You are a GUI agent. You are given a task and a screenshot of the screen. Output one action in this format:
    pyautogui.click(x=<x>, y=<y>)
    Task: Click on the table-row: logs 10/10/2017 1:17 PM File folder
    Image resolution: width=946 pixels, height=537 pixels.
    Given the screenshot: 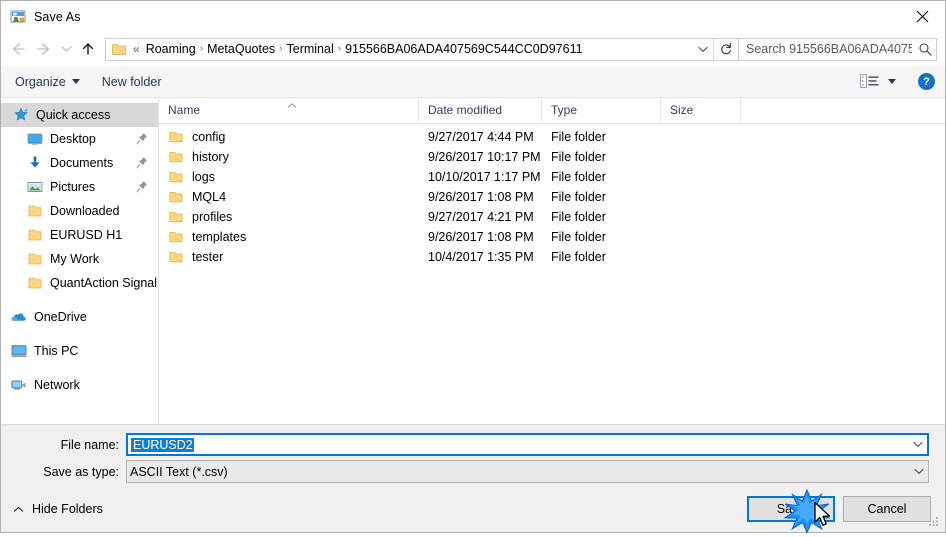 What is the action you would take?
    pyautogui.click(x=552, y=177)
    